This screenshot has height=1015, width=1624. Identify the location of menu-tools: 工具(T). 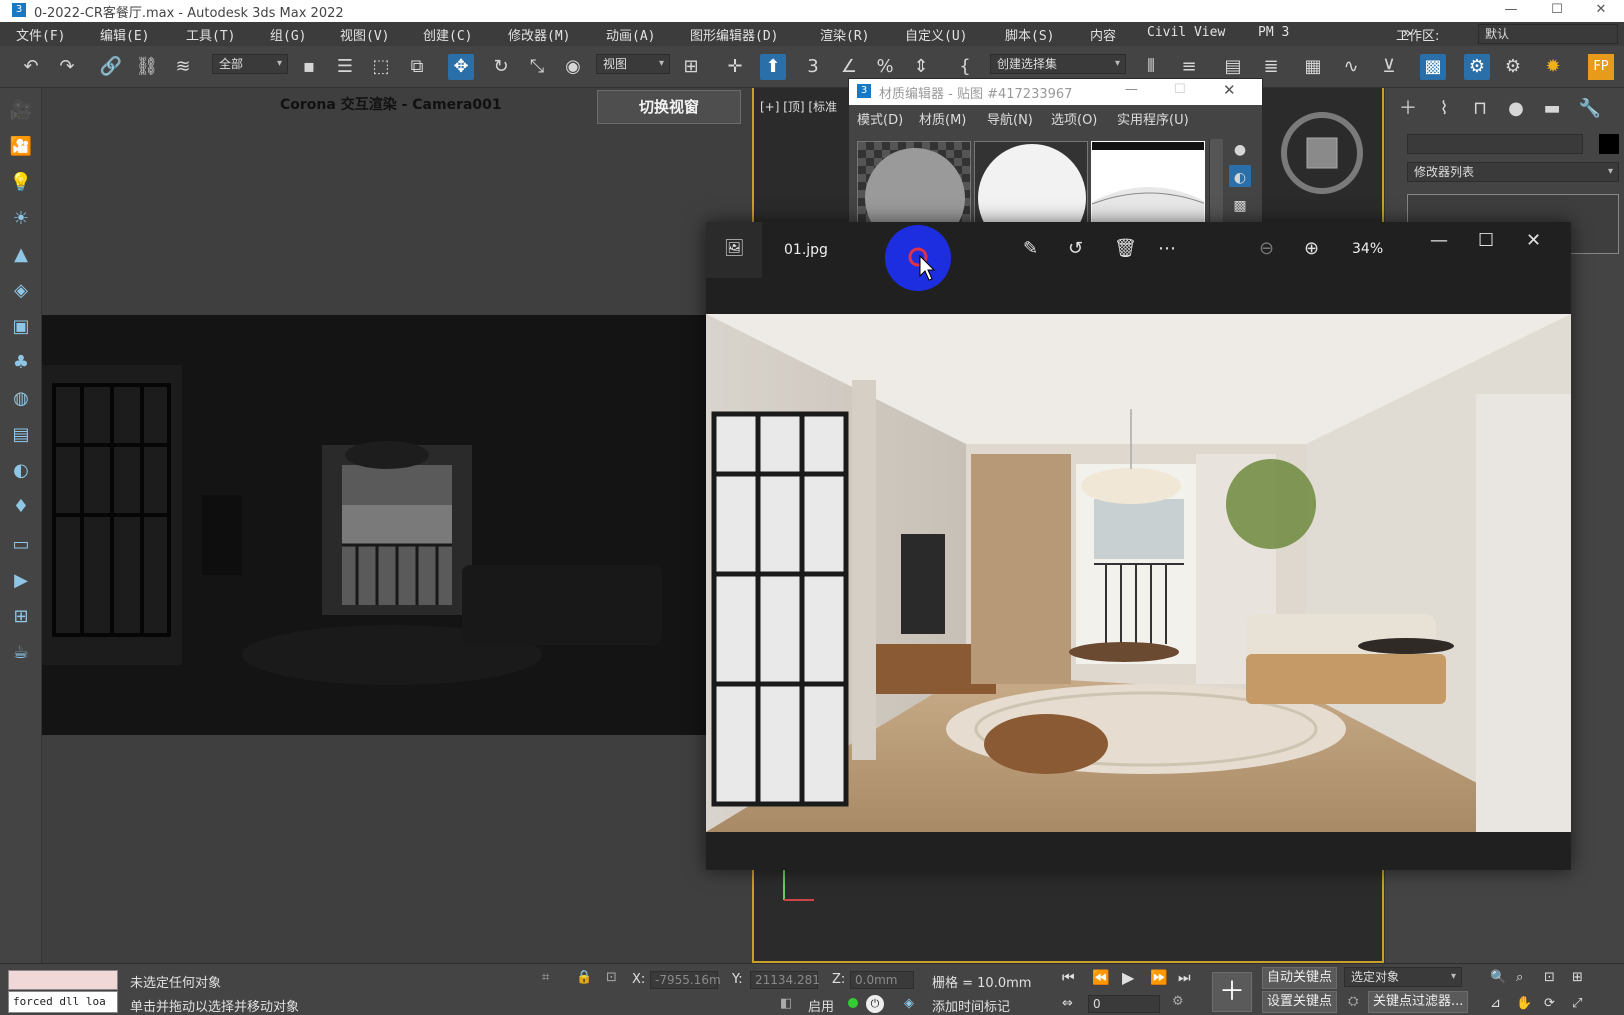
(210, 34).